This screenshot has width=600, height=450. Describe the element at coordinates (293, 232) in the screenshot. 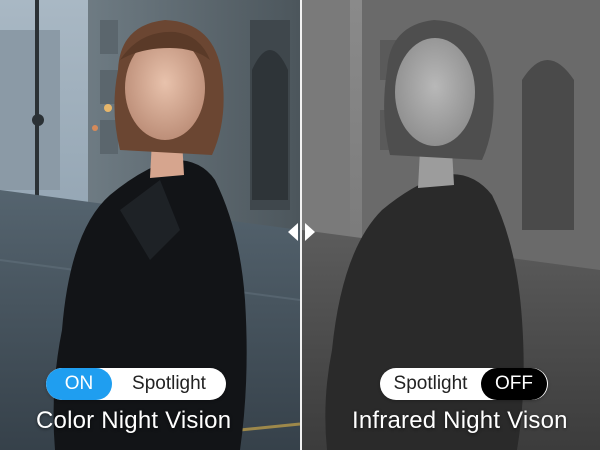

I see `chevron-left-icon` at that location.